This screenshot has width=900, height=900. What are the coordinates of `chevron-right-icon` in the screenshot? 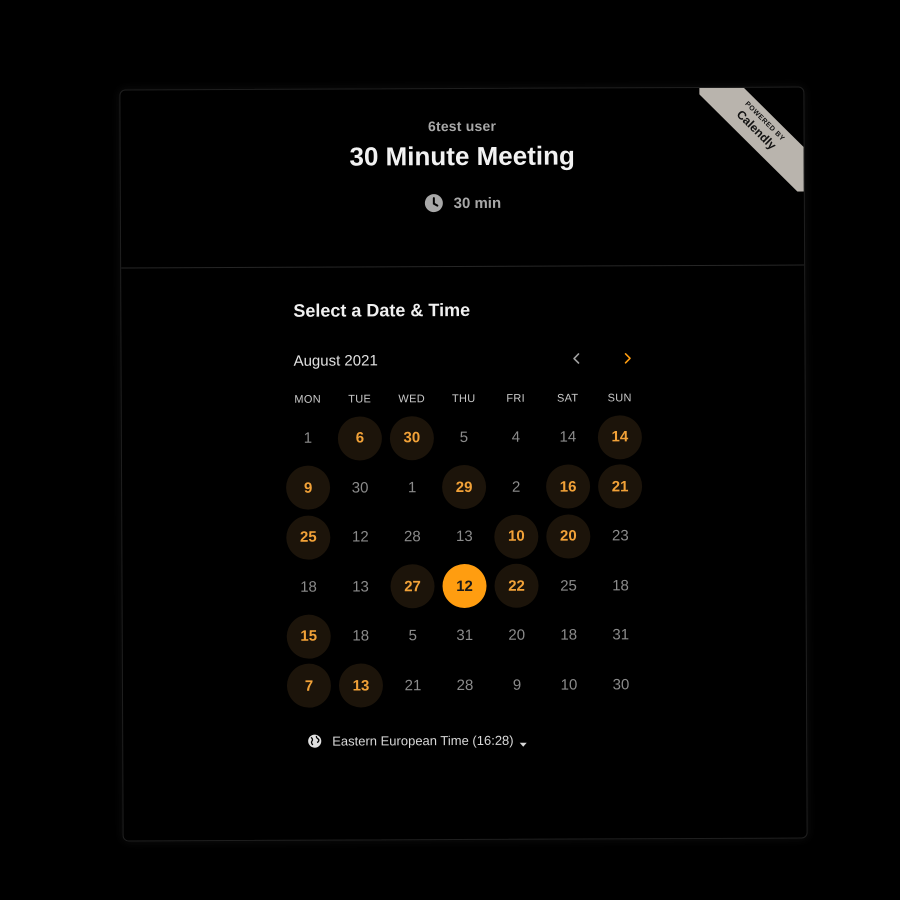 It's located at (627, 358).